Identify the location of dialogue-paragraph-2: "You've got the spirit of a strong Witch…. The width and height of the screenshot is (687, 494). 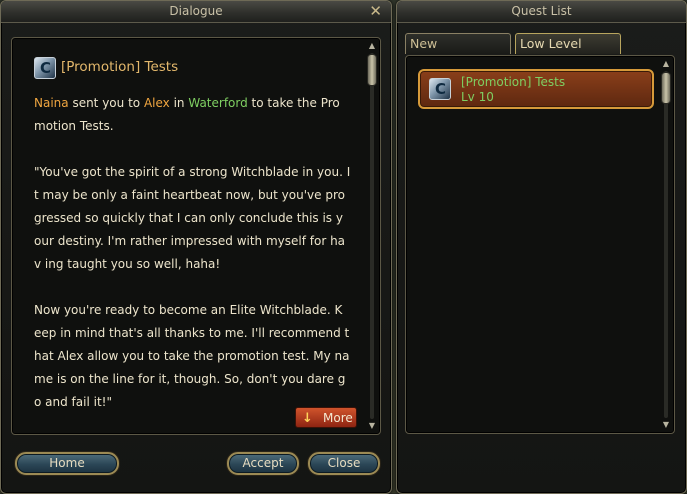
(192, 218).